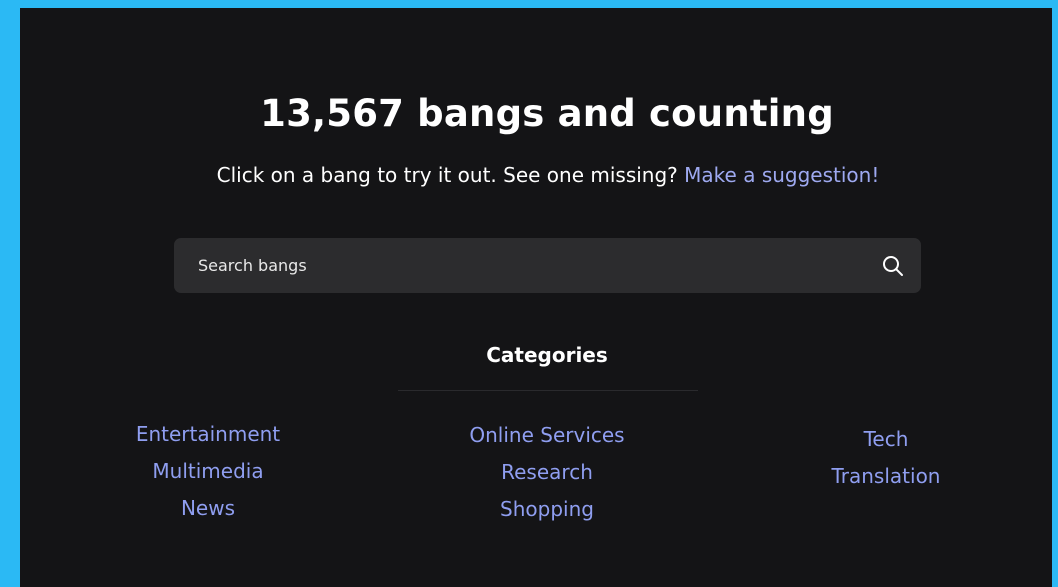 This screenshot has width=1058, height=587. What do you see at coordinates (547, 113) in the screenshot?
I see `page-title: 13,567 bangs and counting` at bounding box center [547, 113].